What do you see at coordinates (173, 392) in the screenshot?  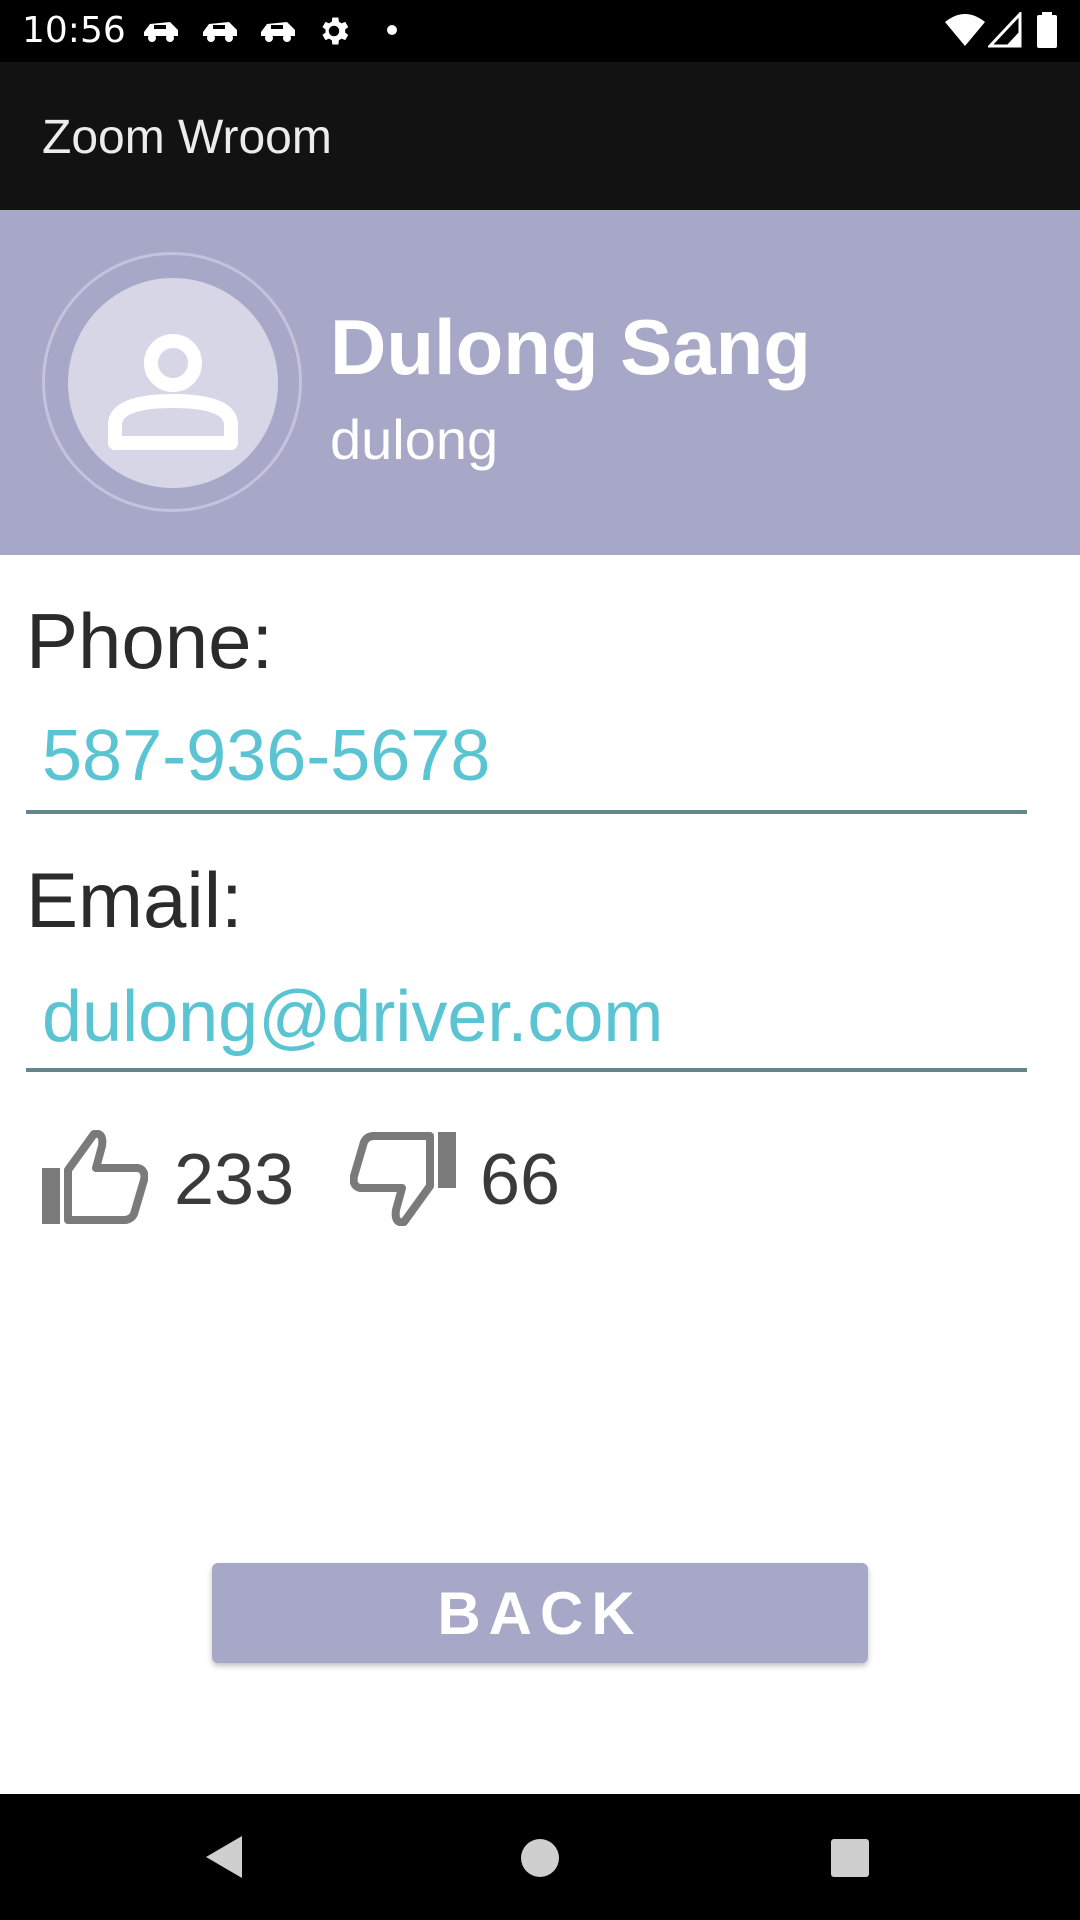 I see `person-icon` at bounding box center [173, 392].